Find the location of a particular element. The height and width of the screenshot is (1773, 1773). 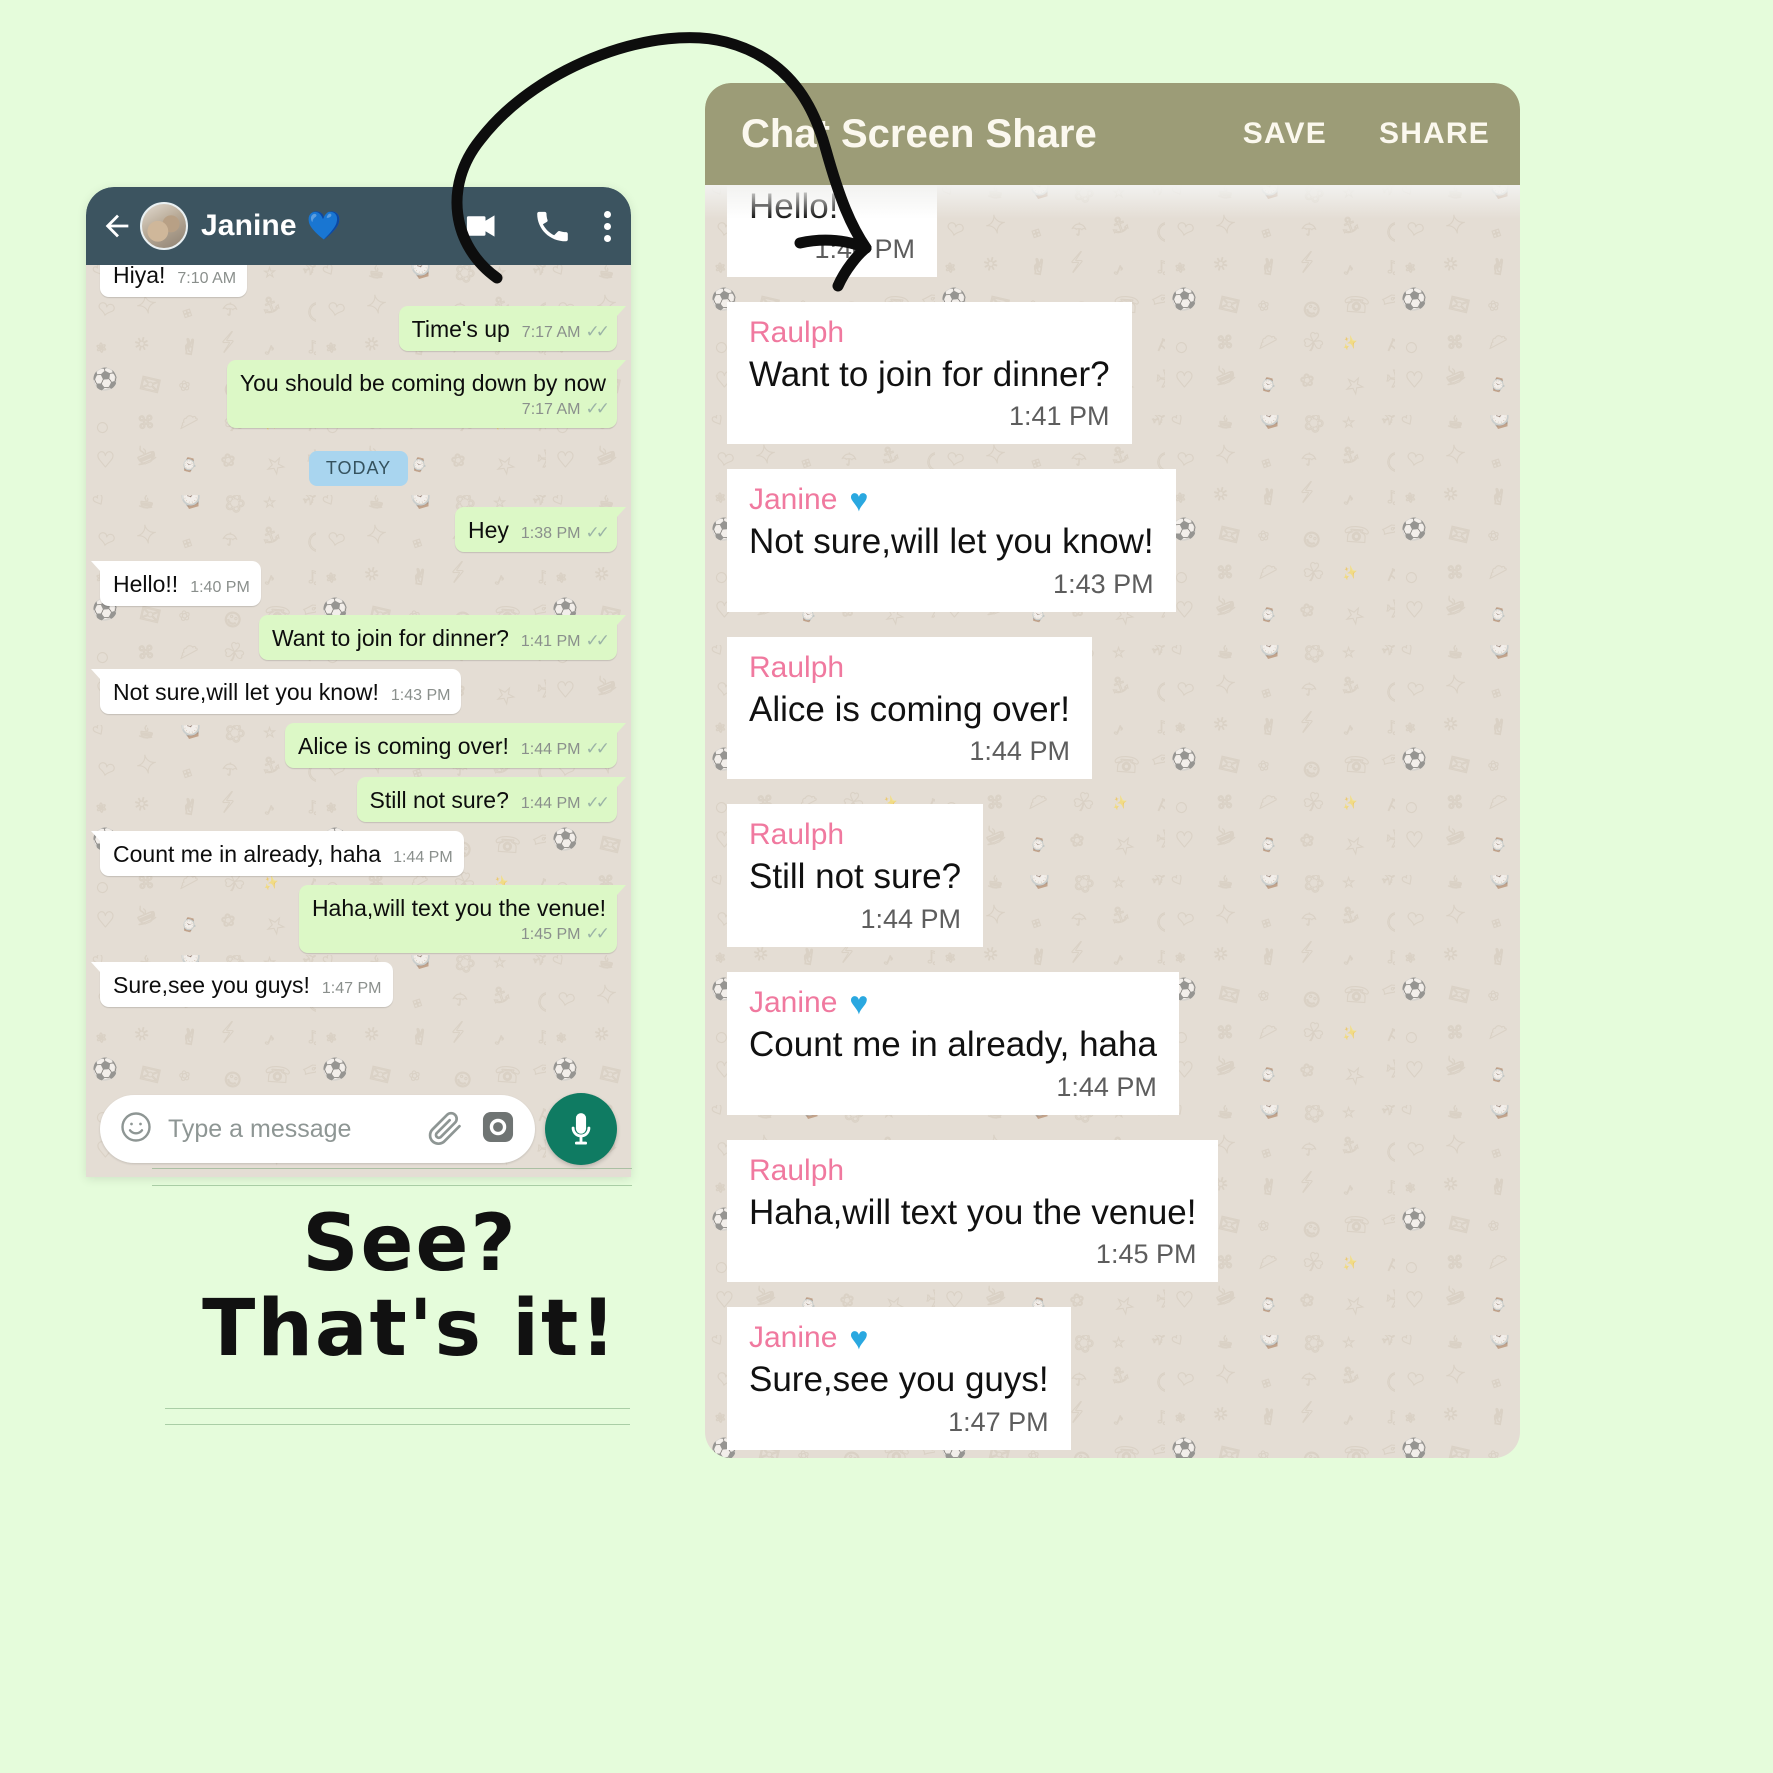

paperclip-attach-icon is located at coordinates (446, 1129).